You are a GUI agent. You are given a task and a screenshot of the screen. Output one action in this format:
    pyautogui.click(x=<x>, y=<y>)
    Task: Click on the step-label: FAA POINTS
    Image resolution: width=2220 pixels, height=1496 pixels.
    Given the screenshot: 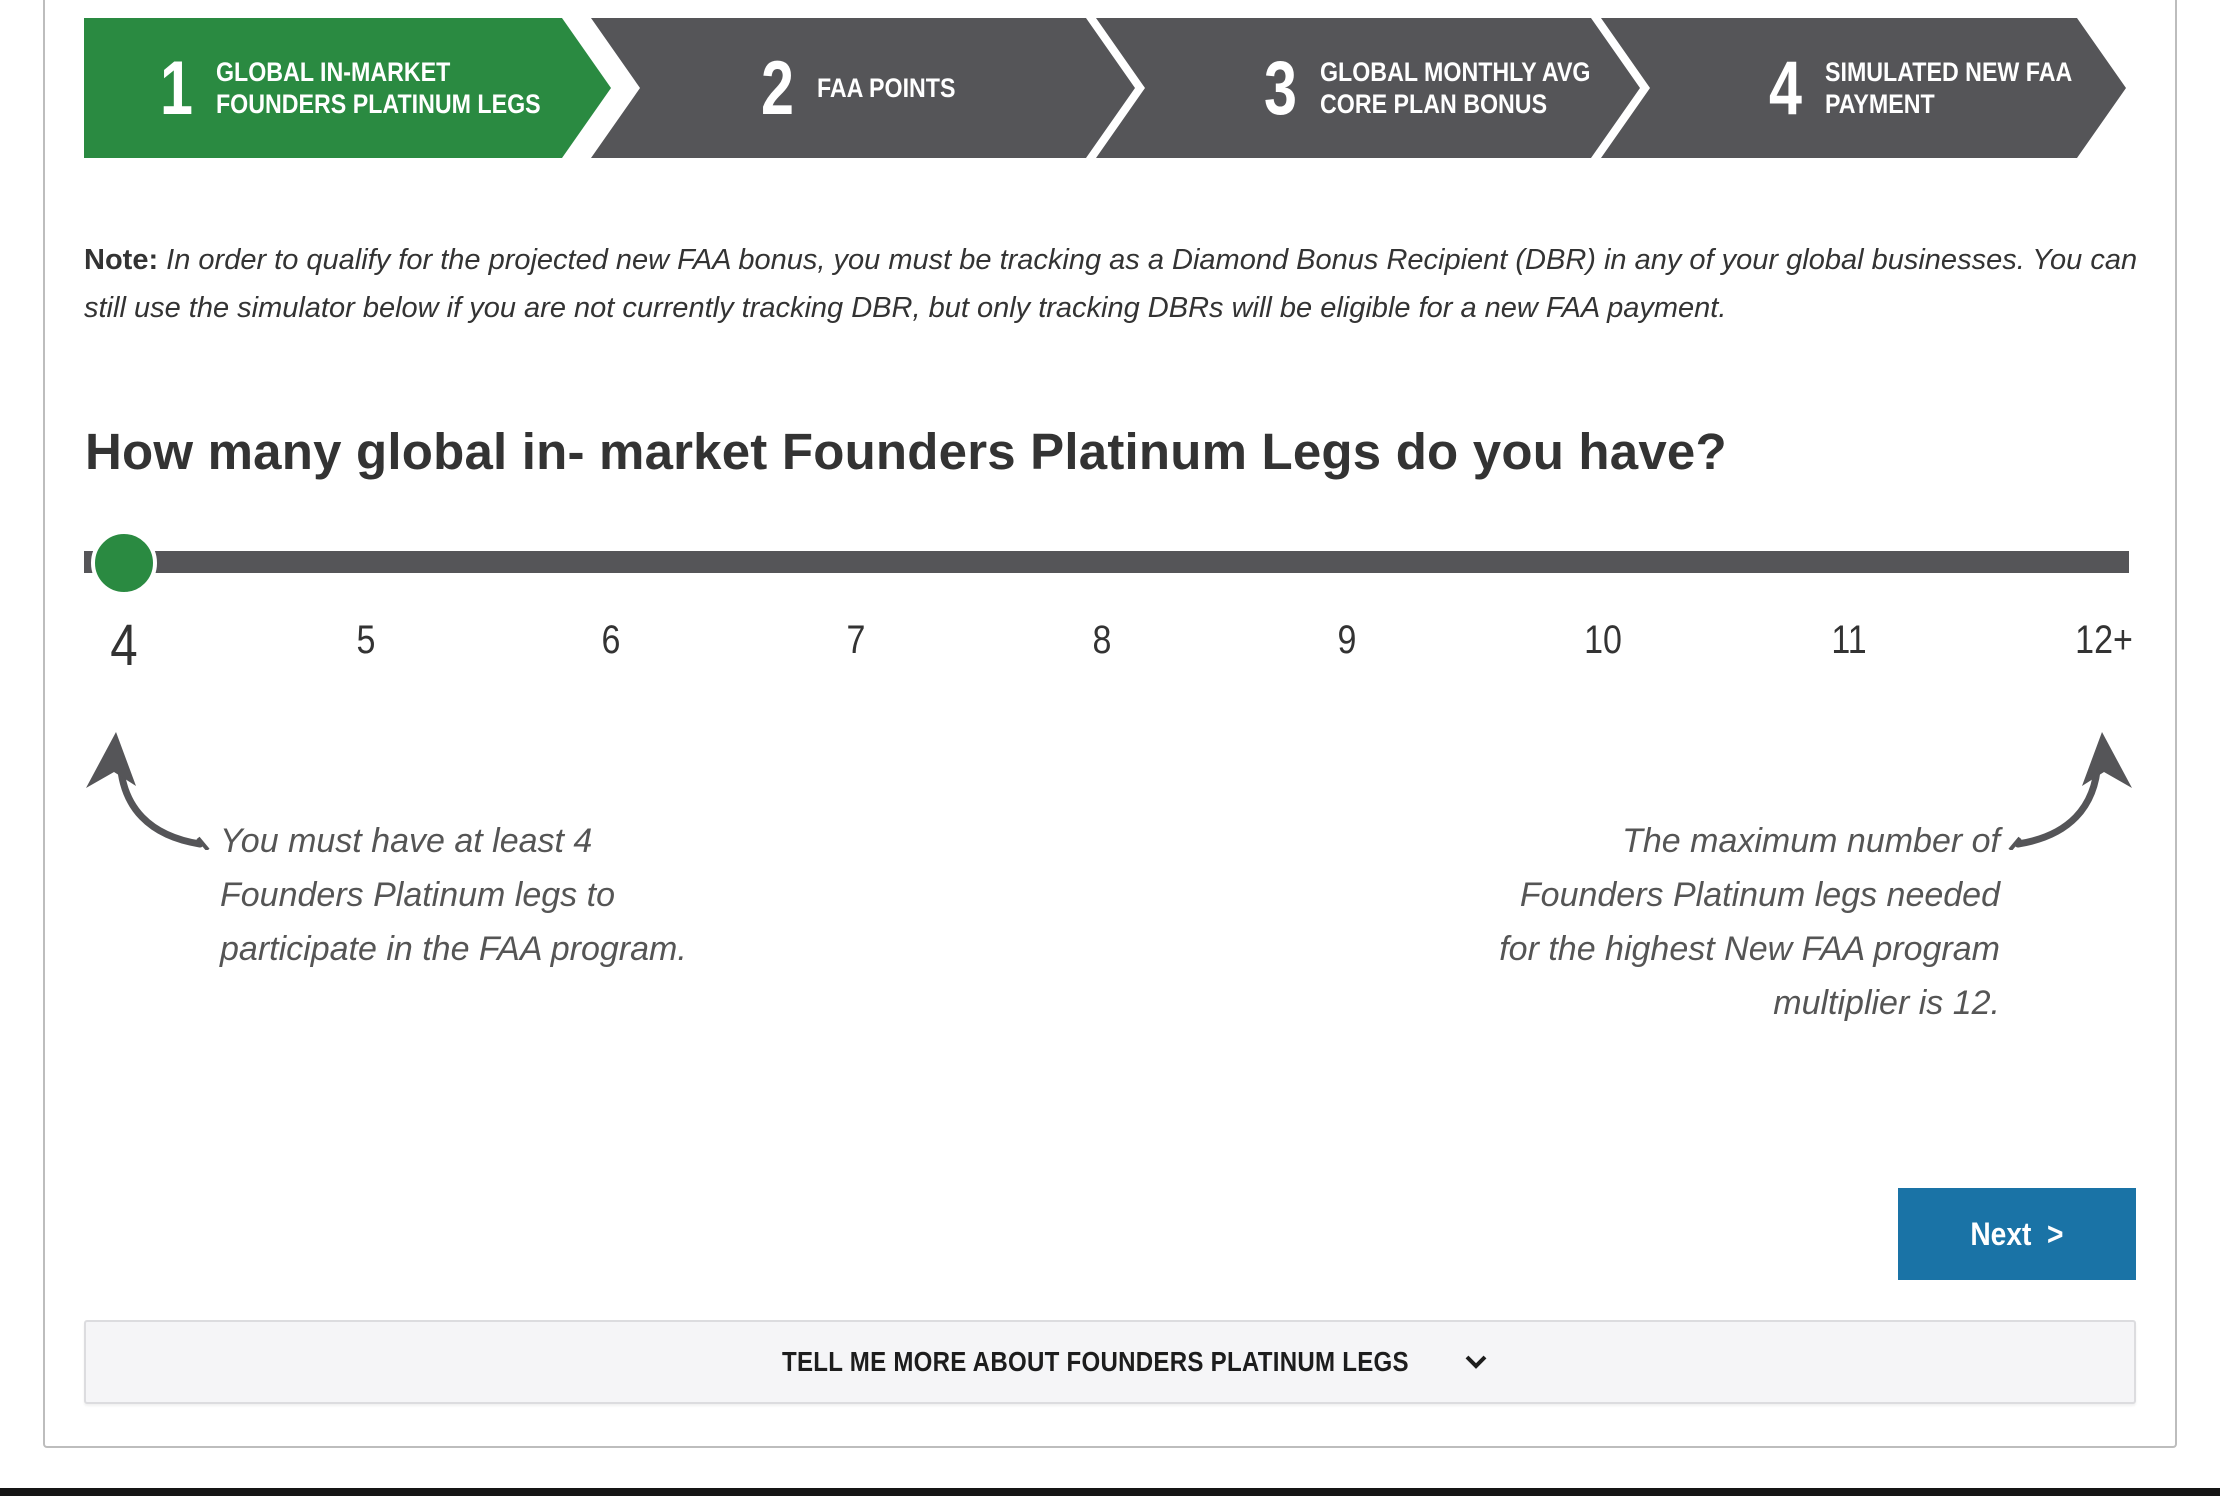 What is the action you would take?
    pyautogui.click(x=886, y=88)
    